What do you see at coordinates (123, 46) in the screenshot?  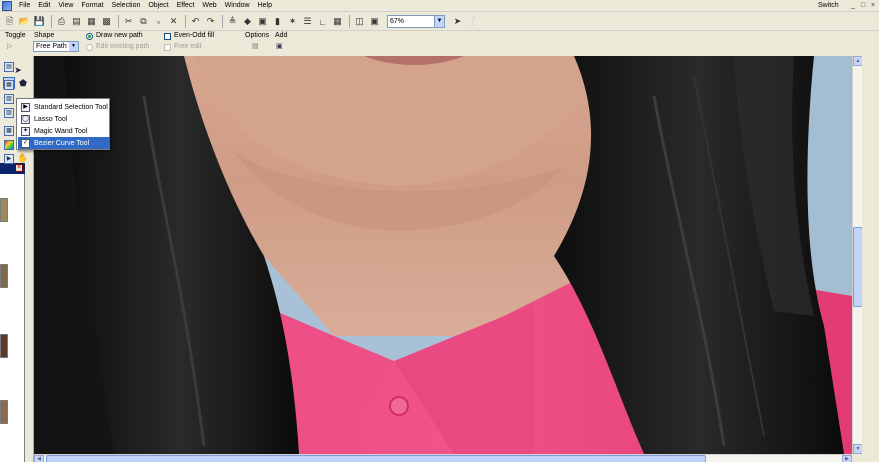 I see `edit-existing-path-label: Edit existing path` at bounding box center [123, 46].